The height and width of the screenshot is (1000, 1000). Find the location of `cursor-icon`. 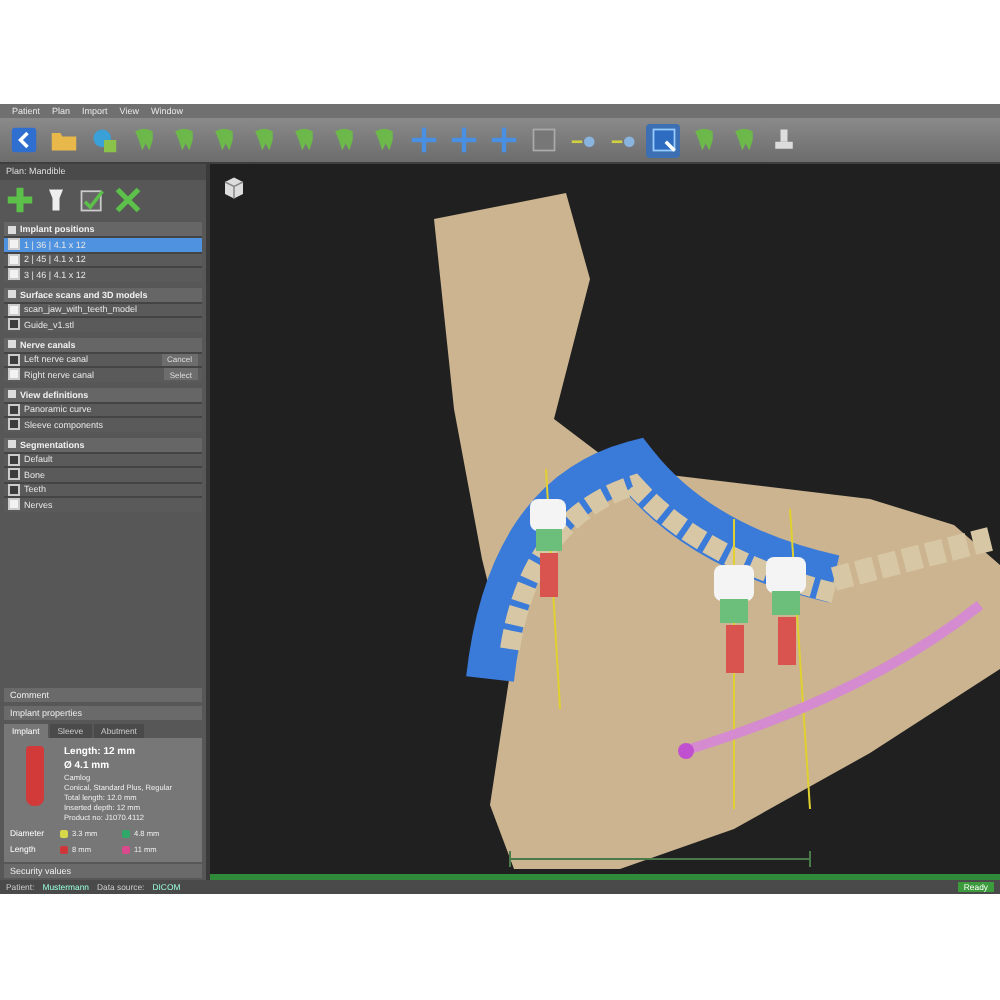

cursor-icon is located at coordinates (663, 140).